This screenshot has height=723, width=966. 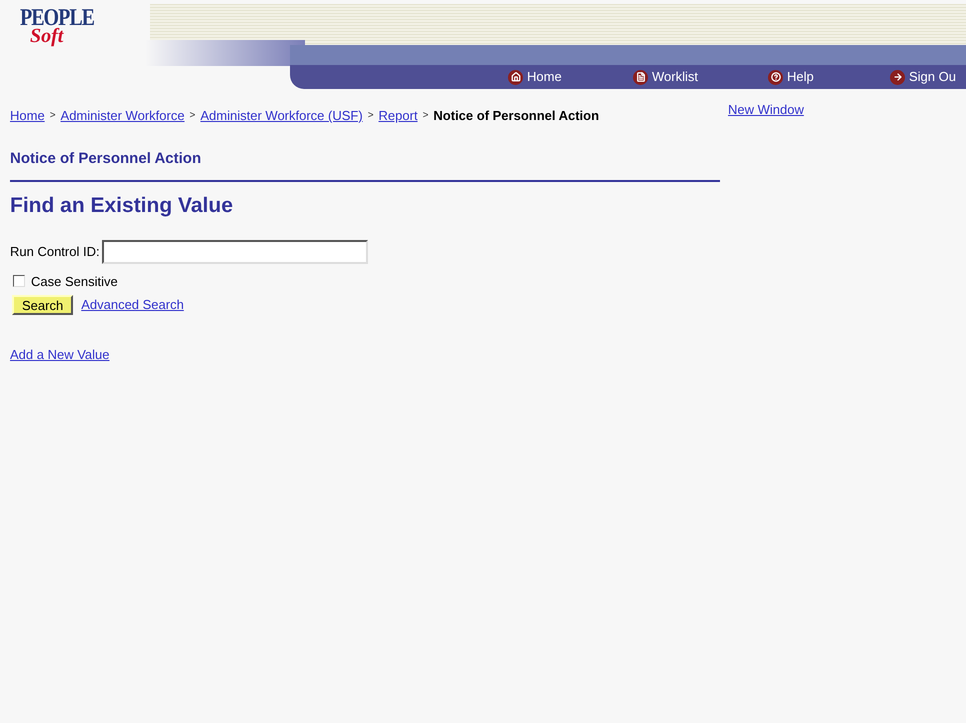 I want to click on add-new-value-link: Add a New Value, so click(x=60, y=354).